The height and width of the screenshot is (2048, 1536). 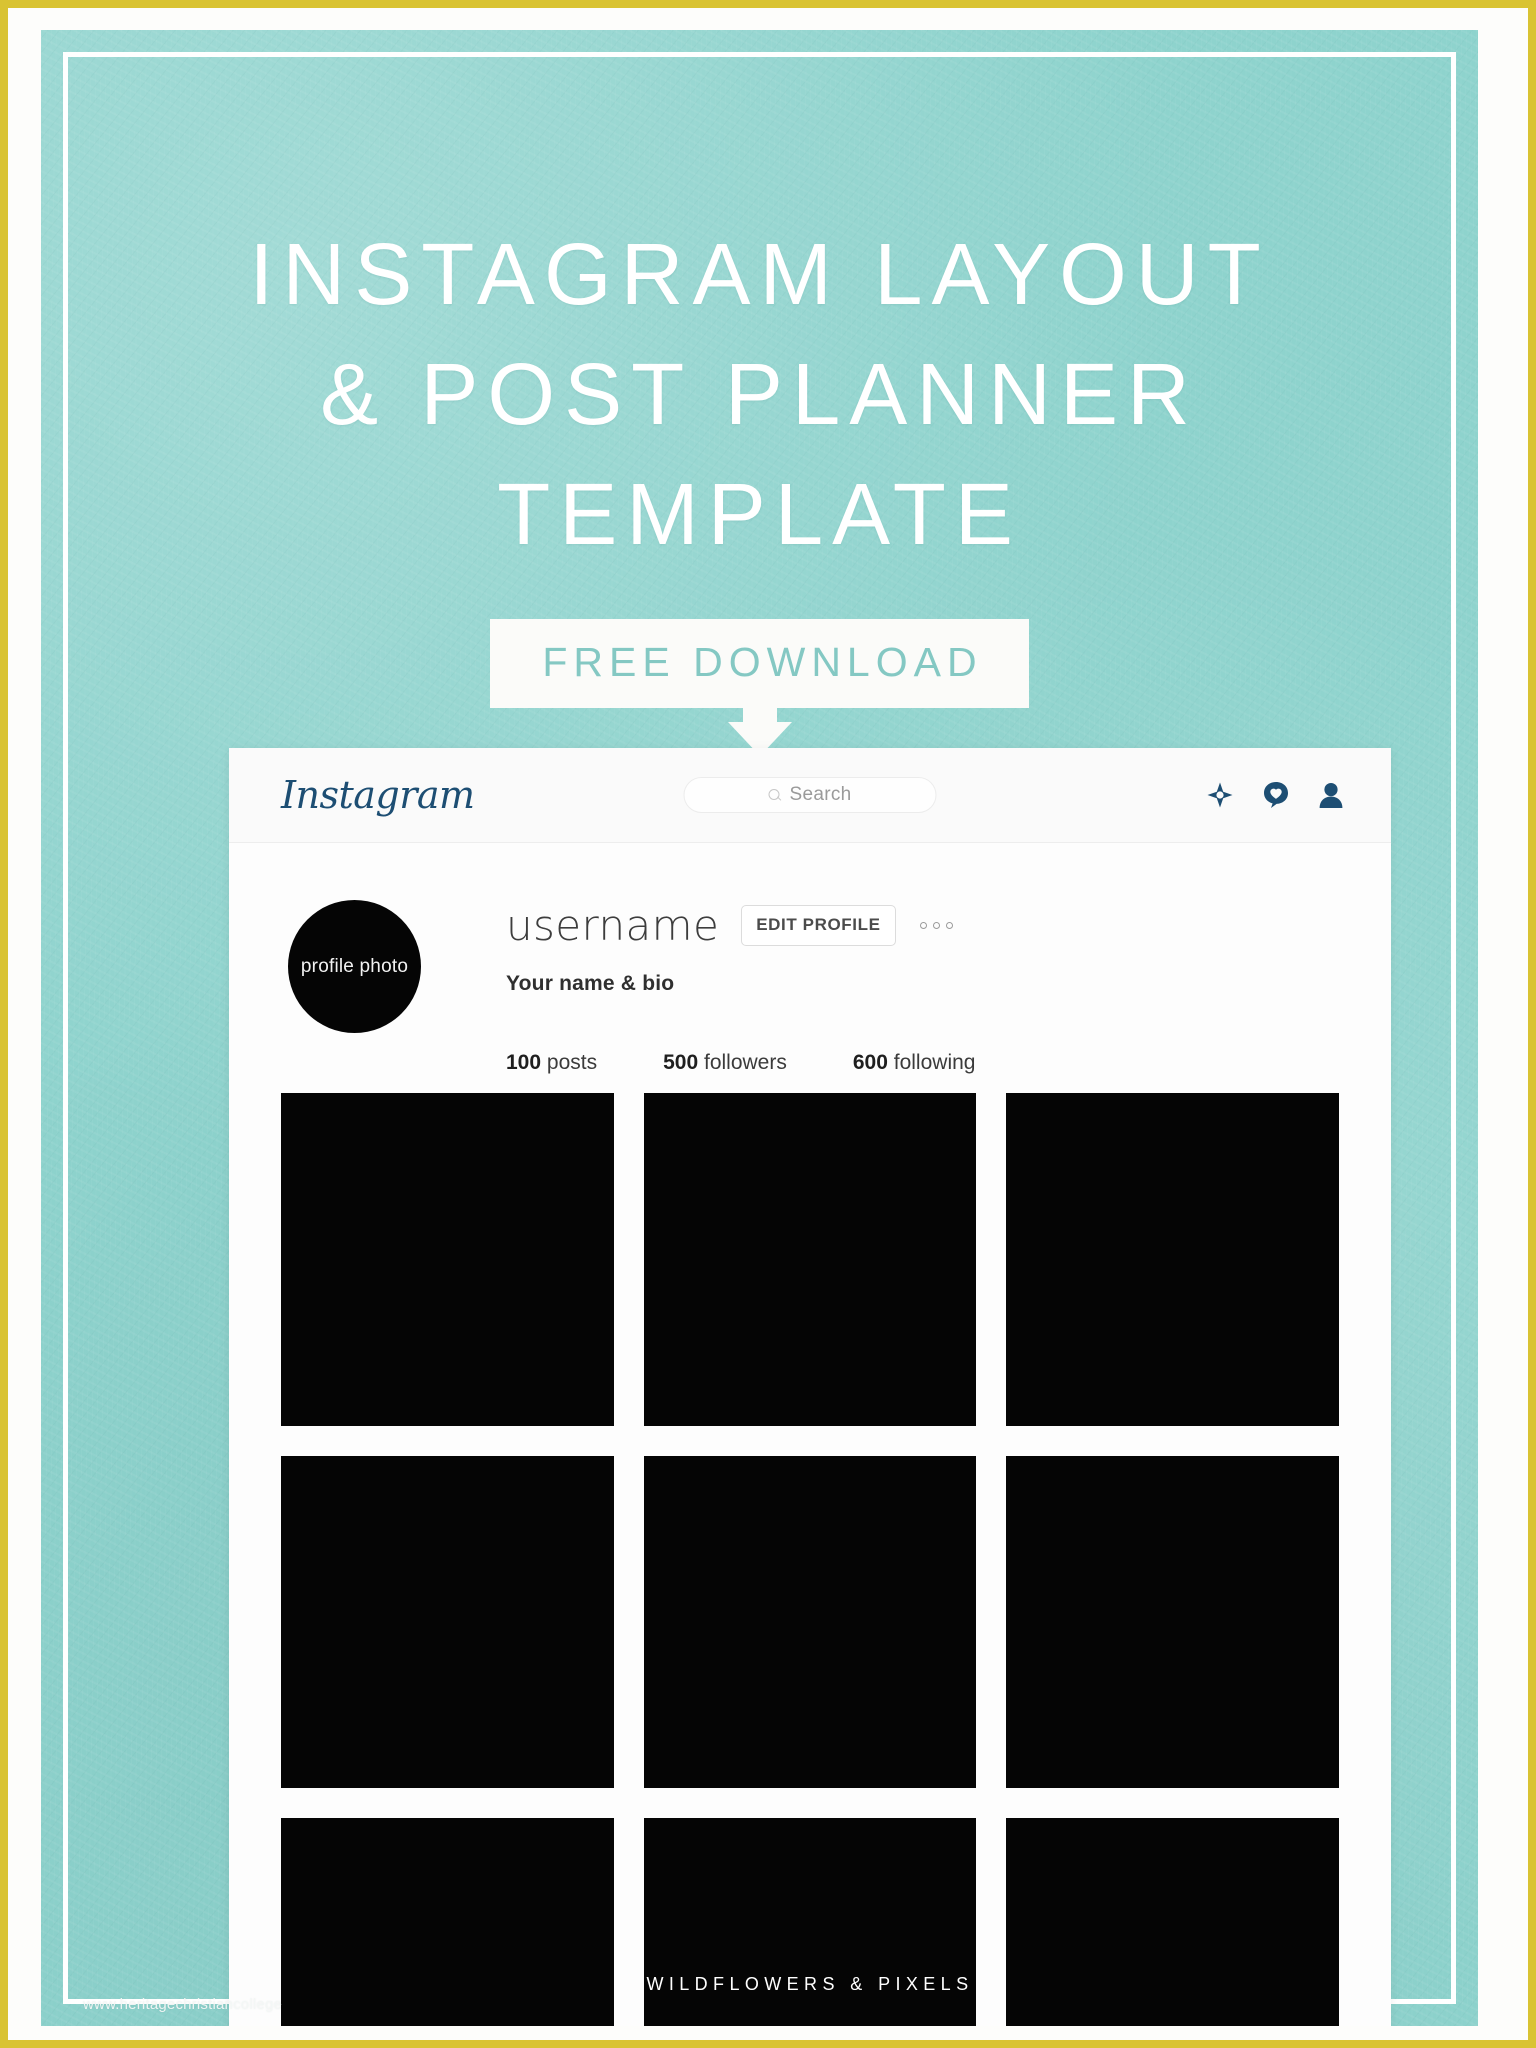 I want to click on profile-top-row: username EDIT PROFILE, so click(x=928, y=925).